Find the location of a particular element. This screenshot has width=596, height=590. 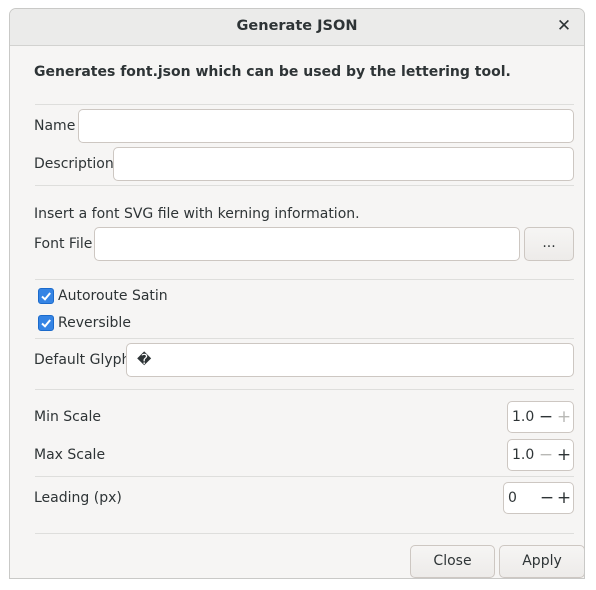

autoroute-satin-label: Autoroute Satin is located at coordinates (113, 296).